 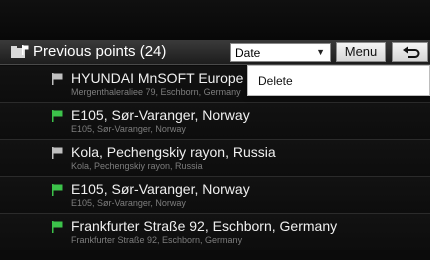 I want to click on point-name: Kola, Pechengskiy rayon, Russia, so click(x=173, y=152).